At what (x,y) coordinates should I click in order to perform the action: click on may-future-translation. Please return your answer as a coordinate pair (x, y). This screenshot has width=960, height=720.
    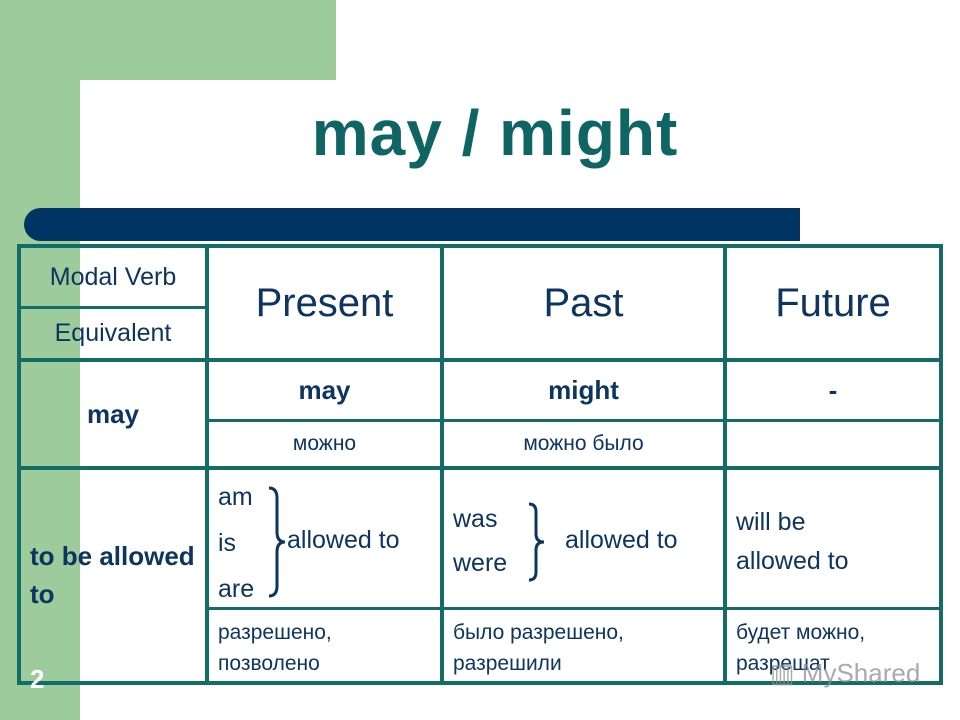
    Looking at the image, I should click on (833, 444).